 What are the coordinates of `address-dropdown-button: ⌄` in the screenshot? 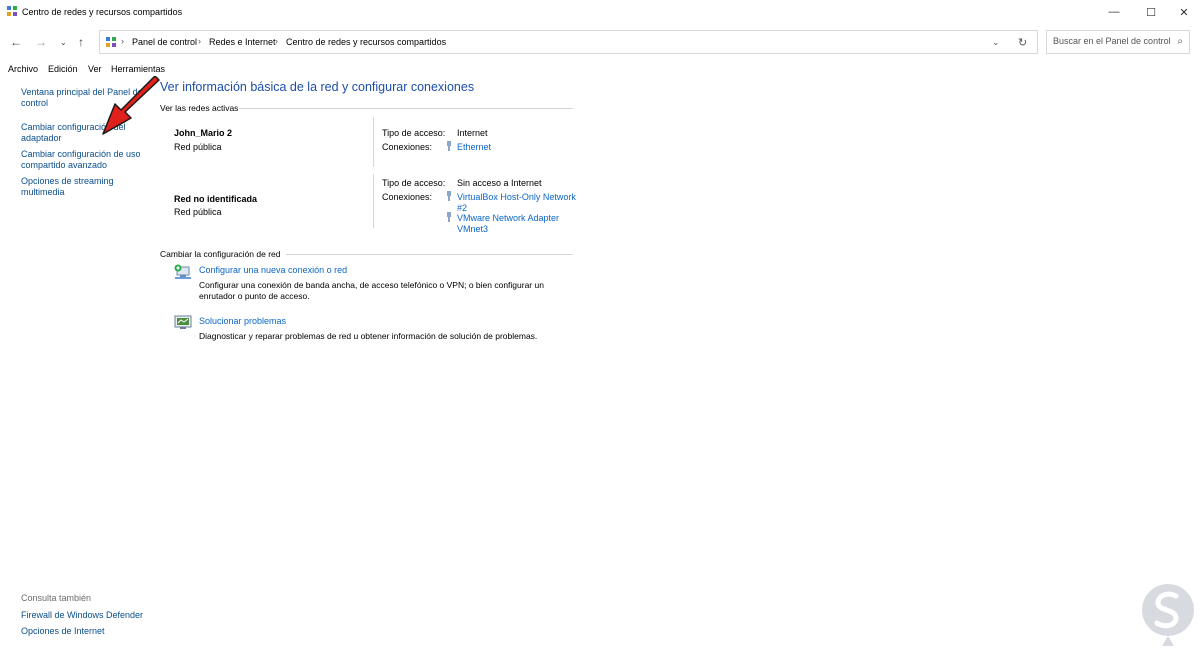 It's located at (996, 42).